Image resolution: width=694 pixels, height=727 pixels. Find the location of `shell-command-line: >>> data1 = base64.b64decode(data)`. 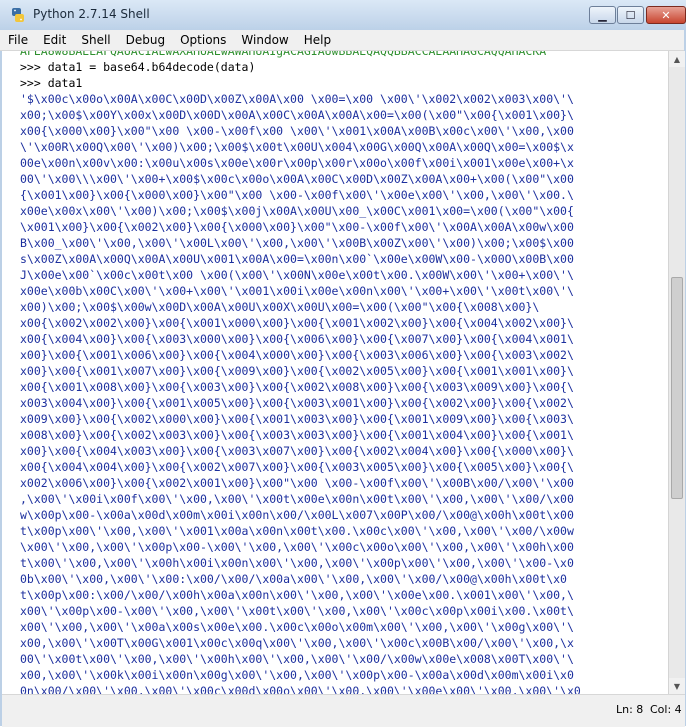

shell-command-line: >>> data1 = base64.b64decode(data) is located at coordinates (138, 67).